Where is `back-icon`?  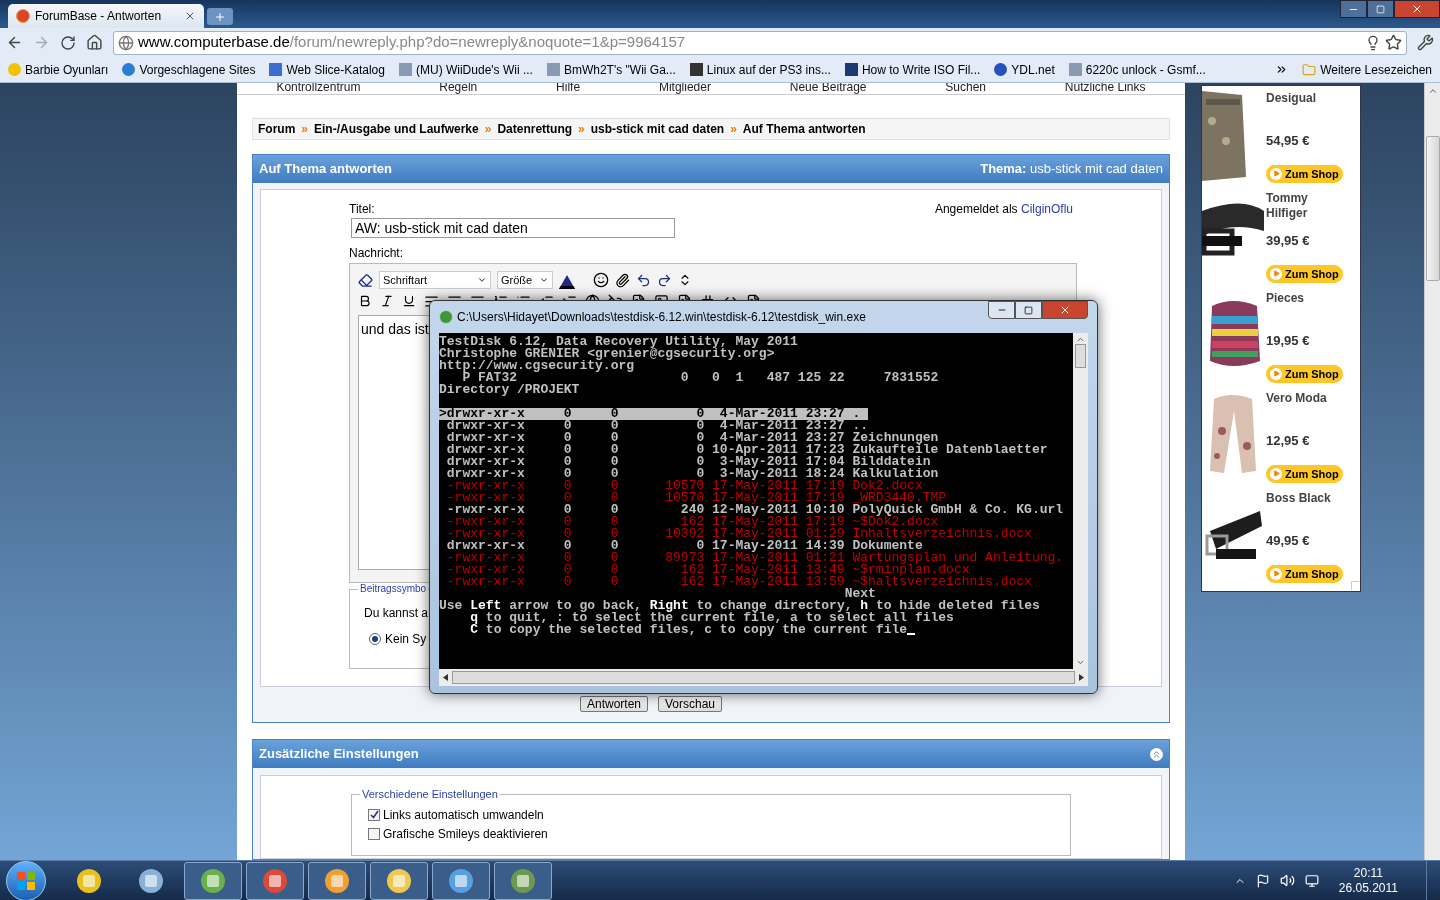
back-icon is located at coordinates (14, 42).